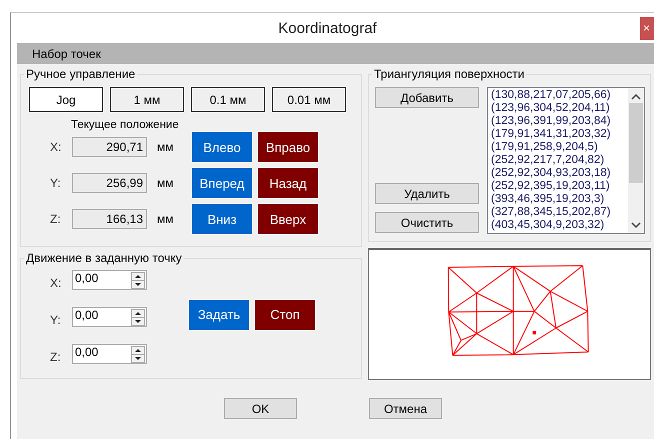 Image resolution: width=654 pixels, height=439 pixels. Describe the element at coordinates (109, 219) in the screenshot. I see `position-field: 166,13` at that location.